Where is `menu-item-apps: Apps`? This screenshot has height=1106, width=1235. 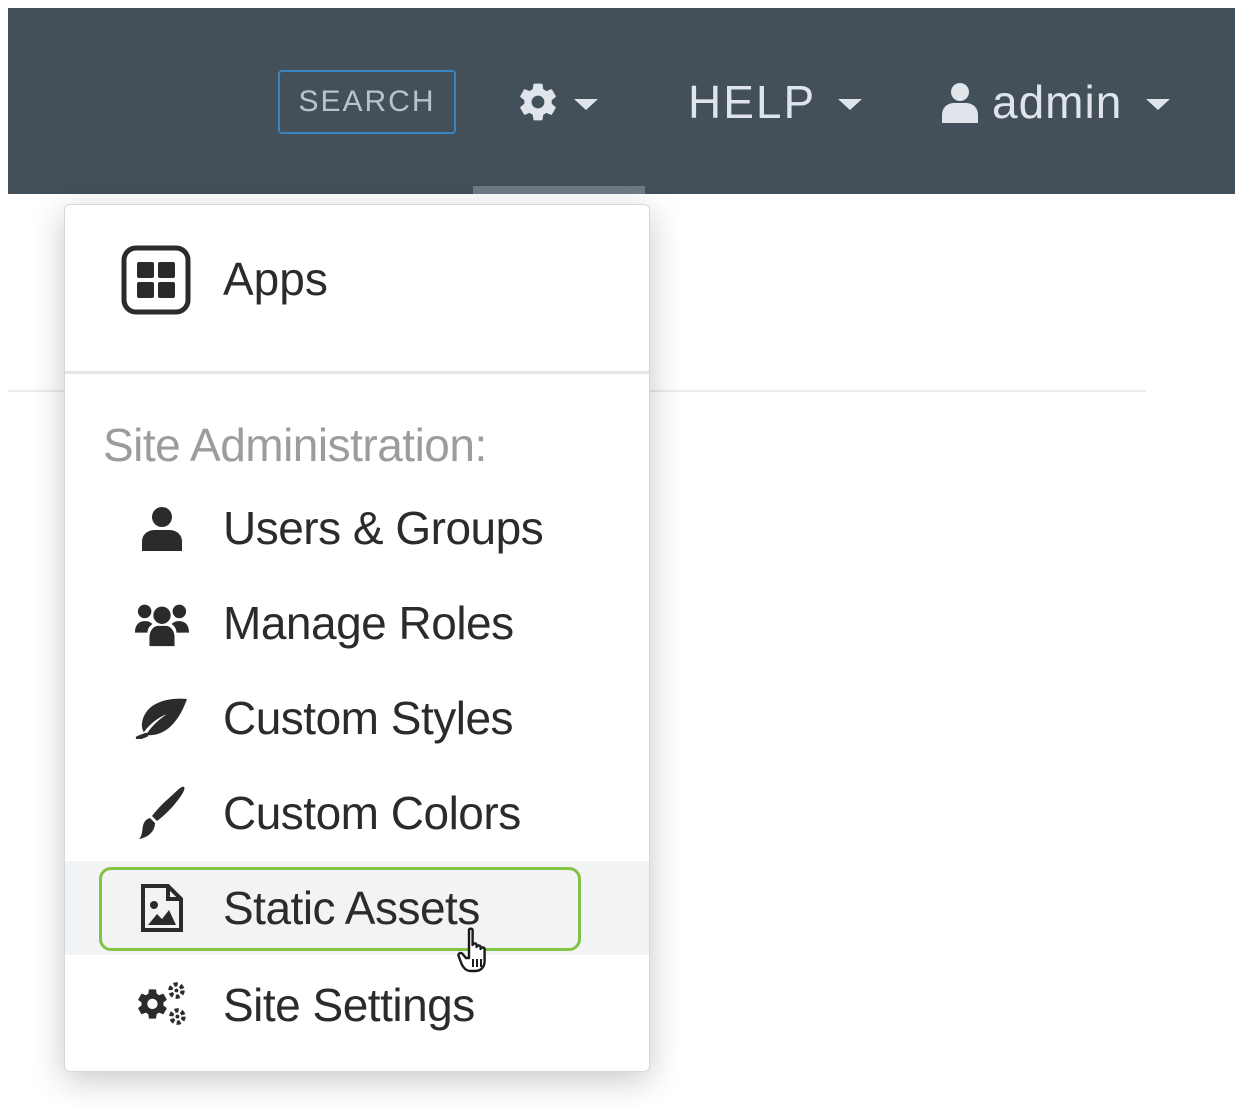
menu-item-apps: Apps is located at coordinates (357, 288).